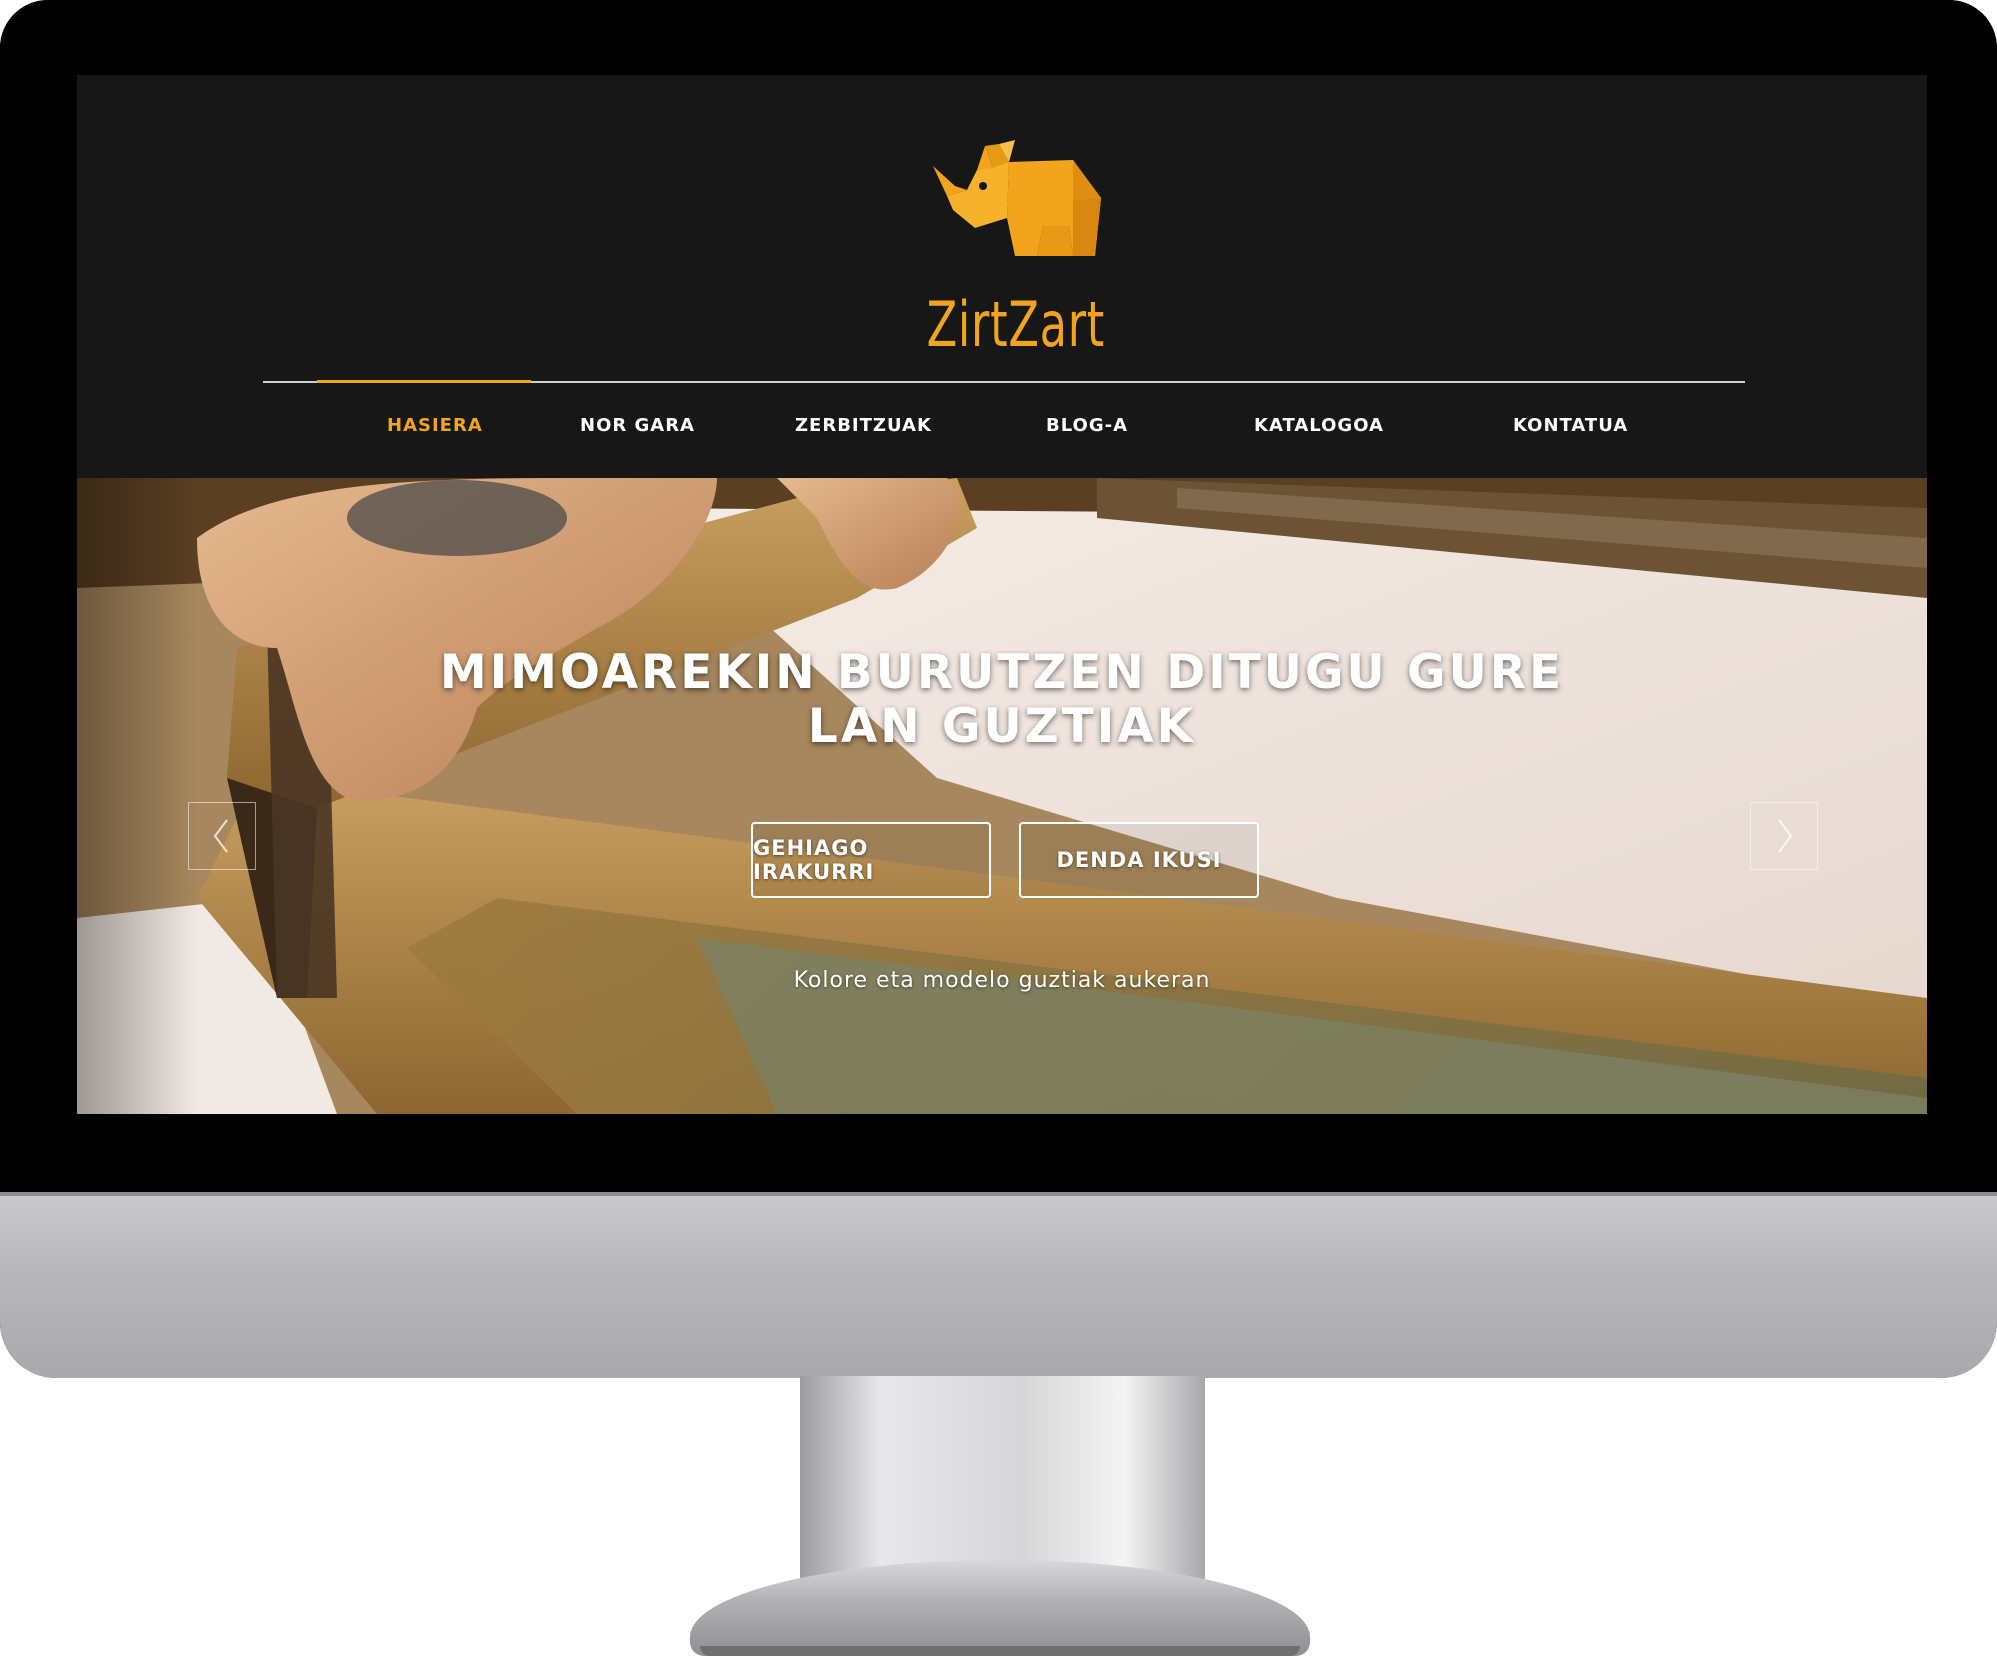 Image resolution: width=1997 pixels, height=1661 pixels. What do you see at coordinates (1319, 425) in the screenshot?
I see `nav-item-katalogoa: KATALOGOA` at bounding box center [1319, 425].